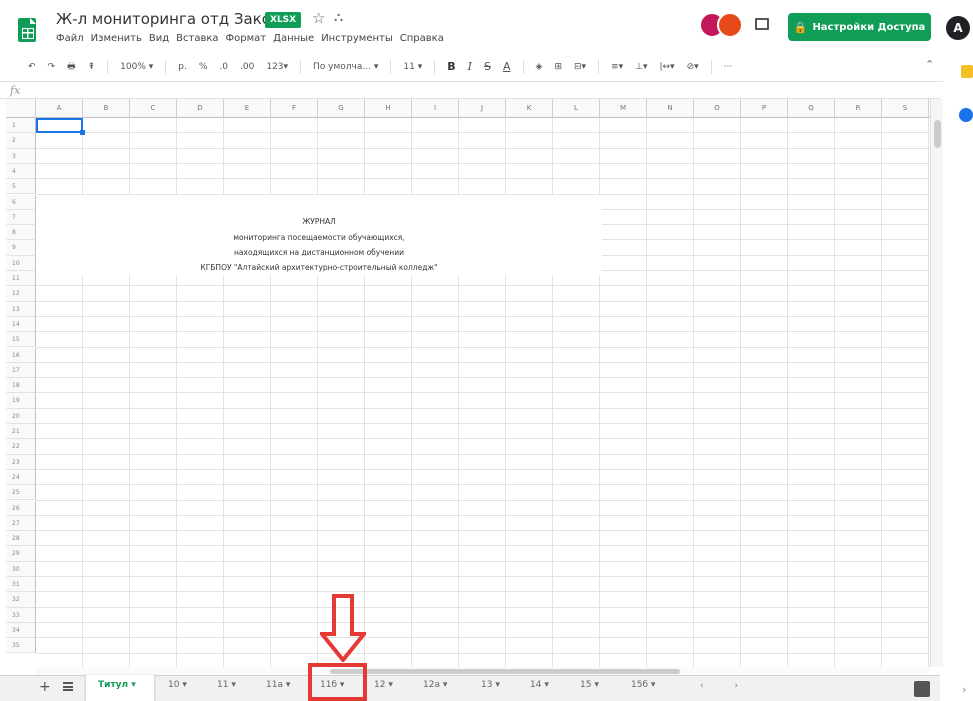 The height and width of the screenshot is (701, 973). What do you see at coordinates (422, 38) in the screenshot?
I see `menu-help: Справка` at bounding box center [422, 38].